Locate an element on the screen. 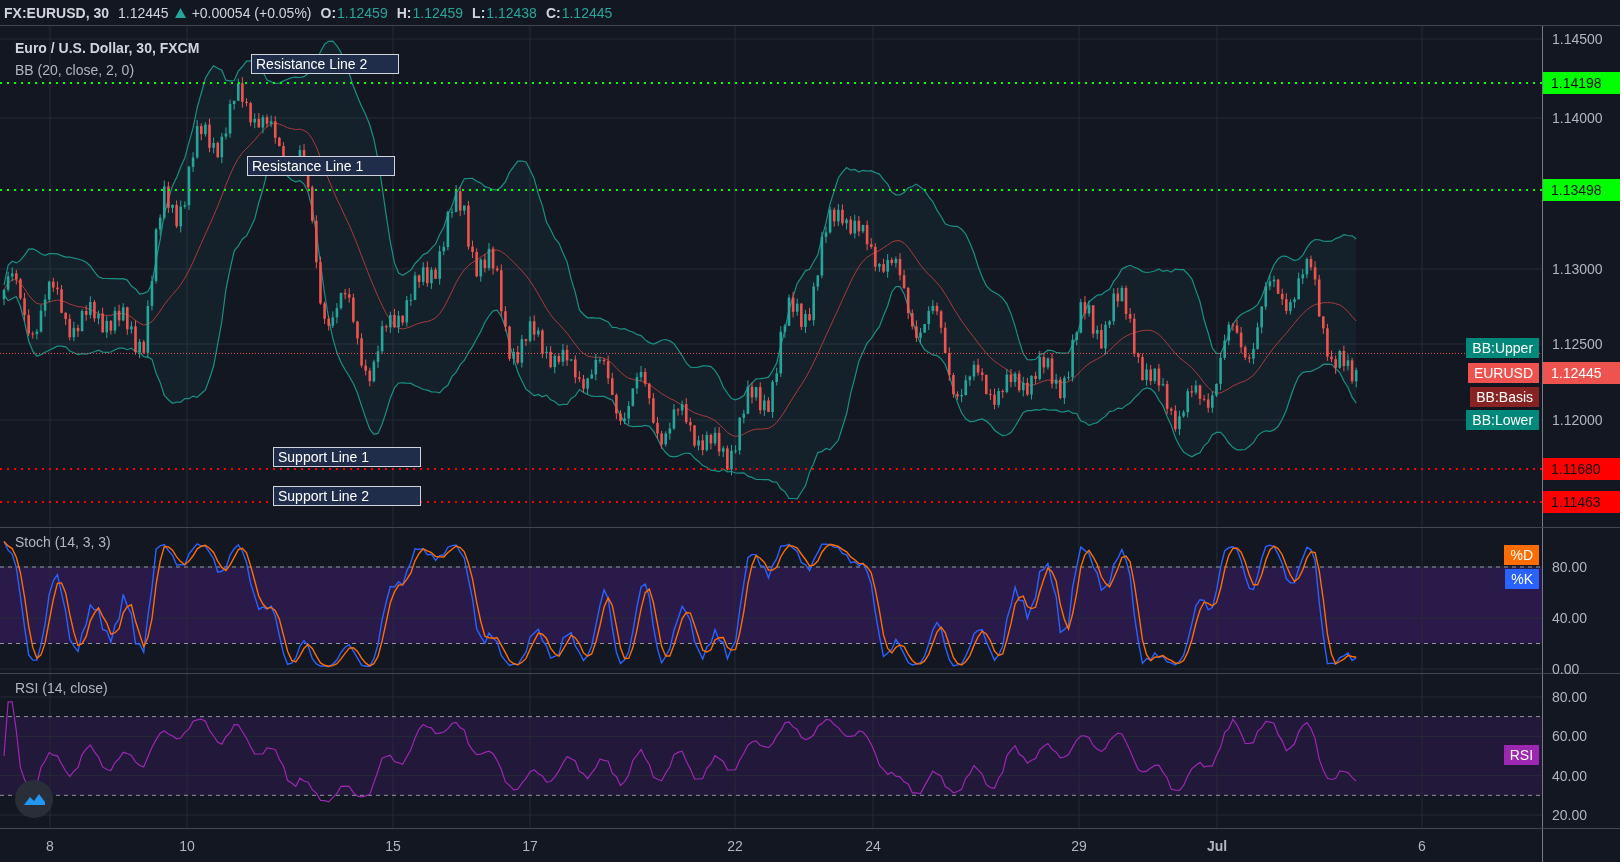 The image size is (1620, 862). level-label: Resistance Line 2 is located at coordinates (325, 64).